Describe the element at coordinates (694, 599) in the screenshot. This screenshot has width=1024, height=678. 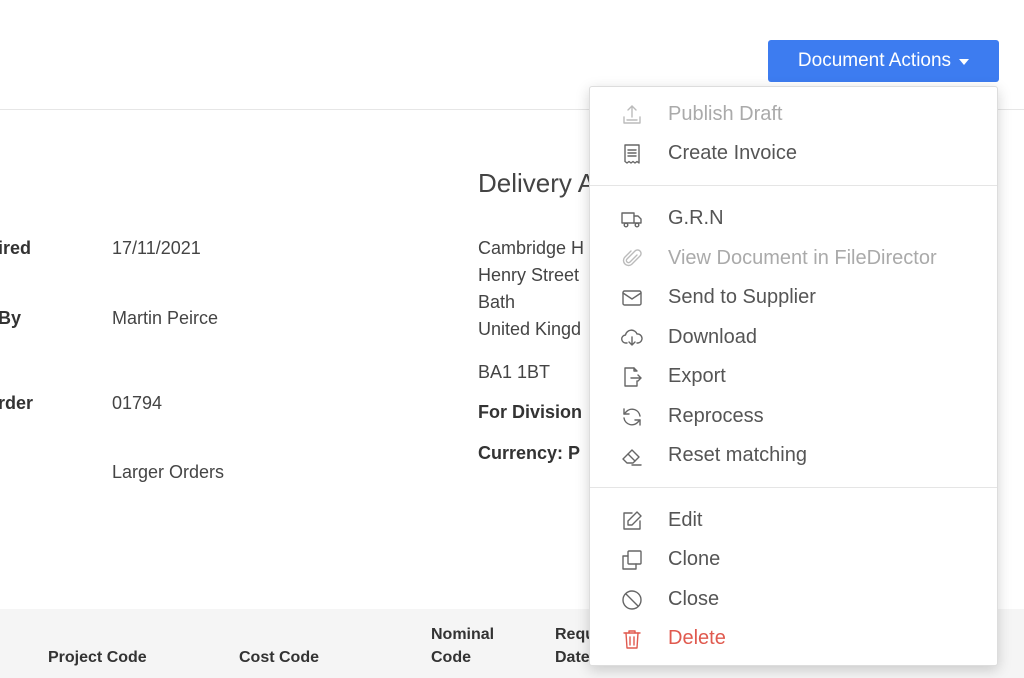
I see `menu-item-label: Close` at that location.